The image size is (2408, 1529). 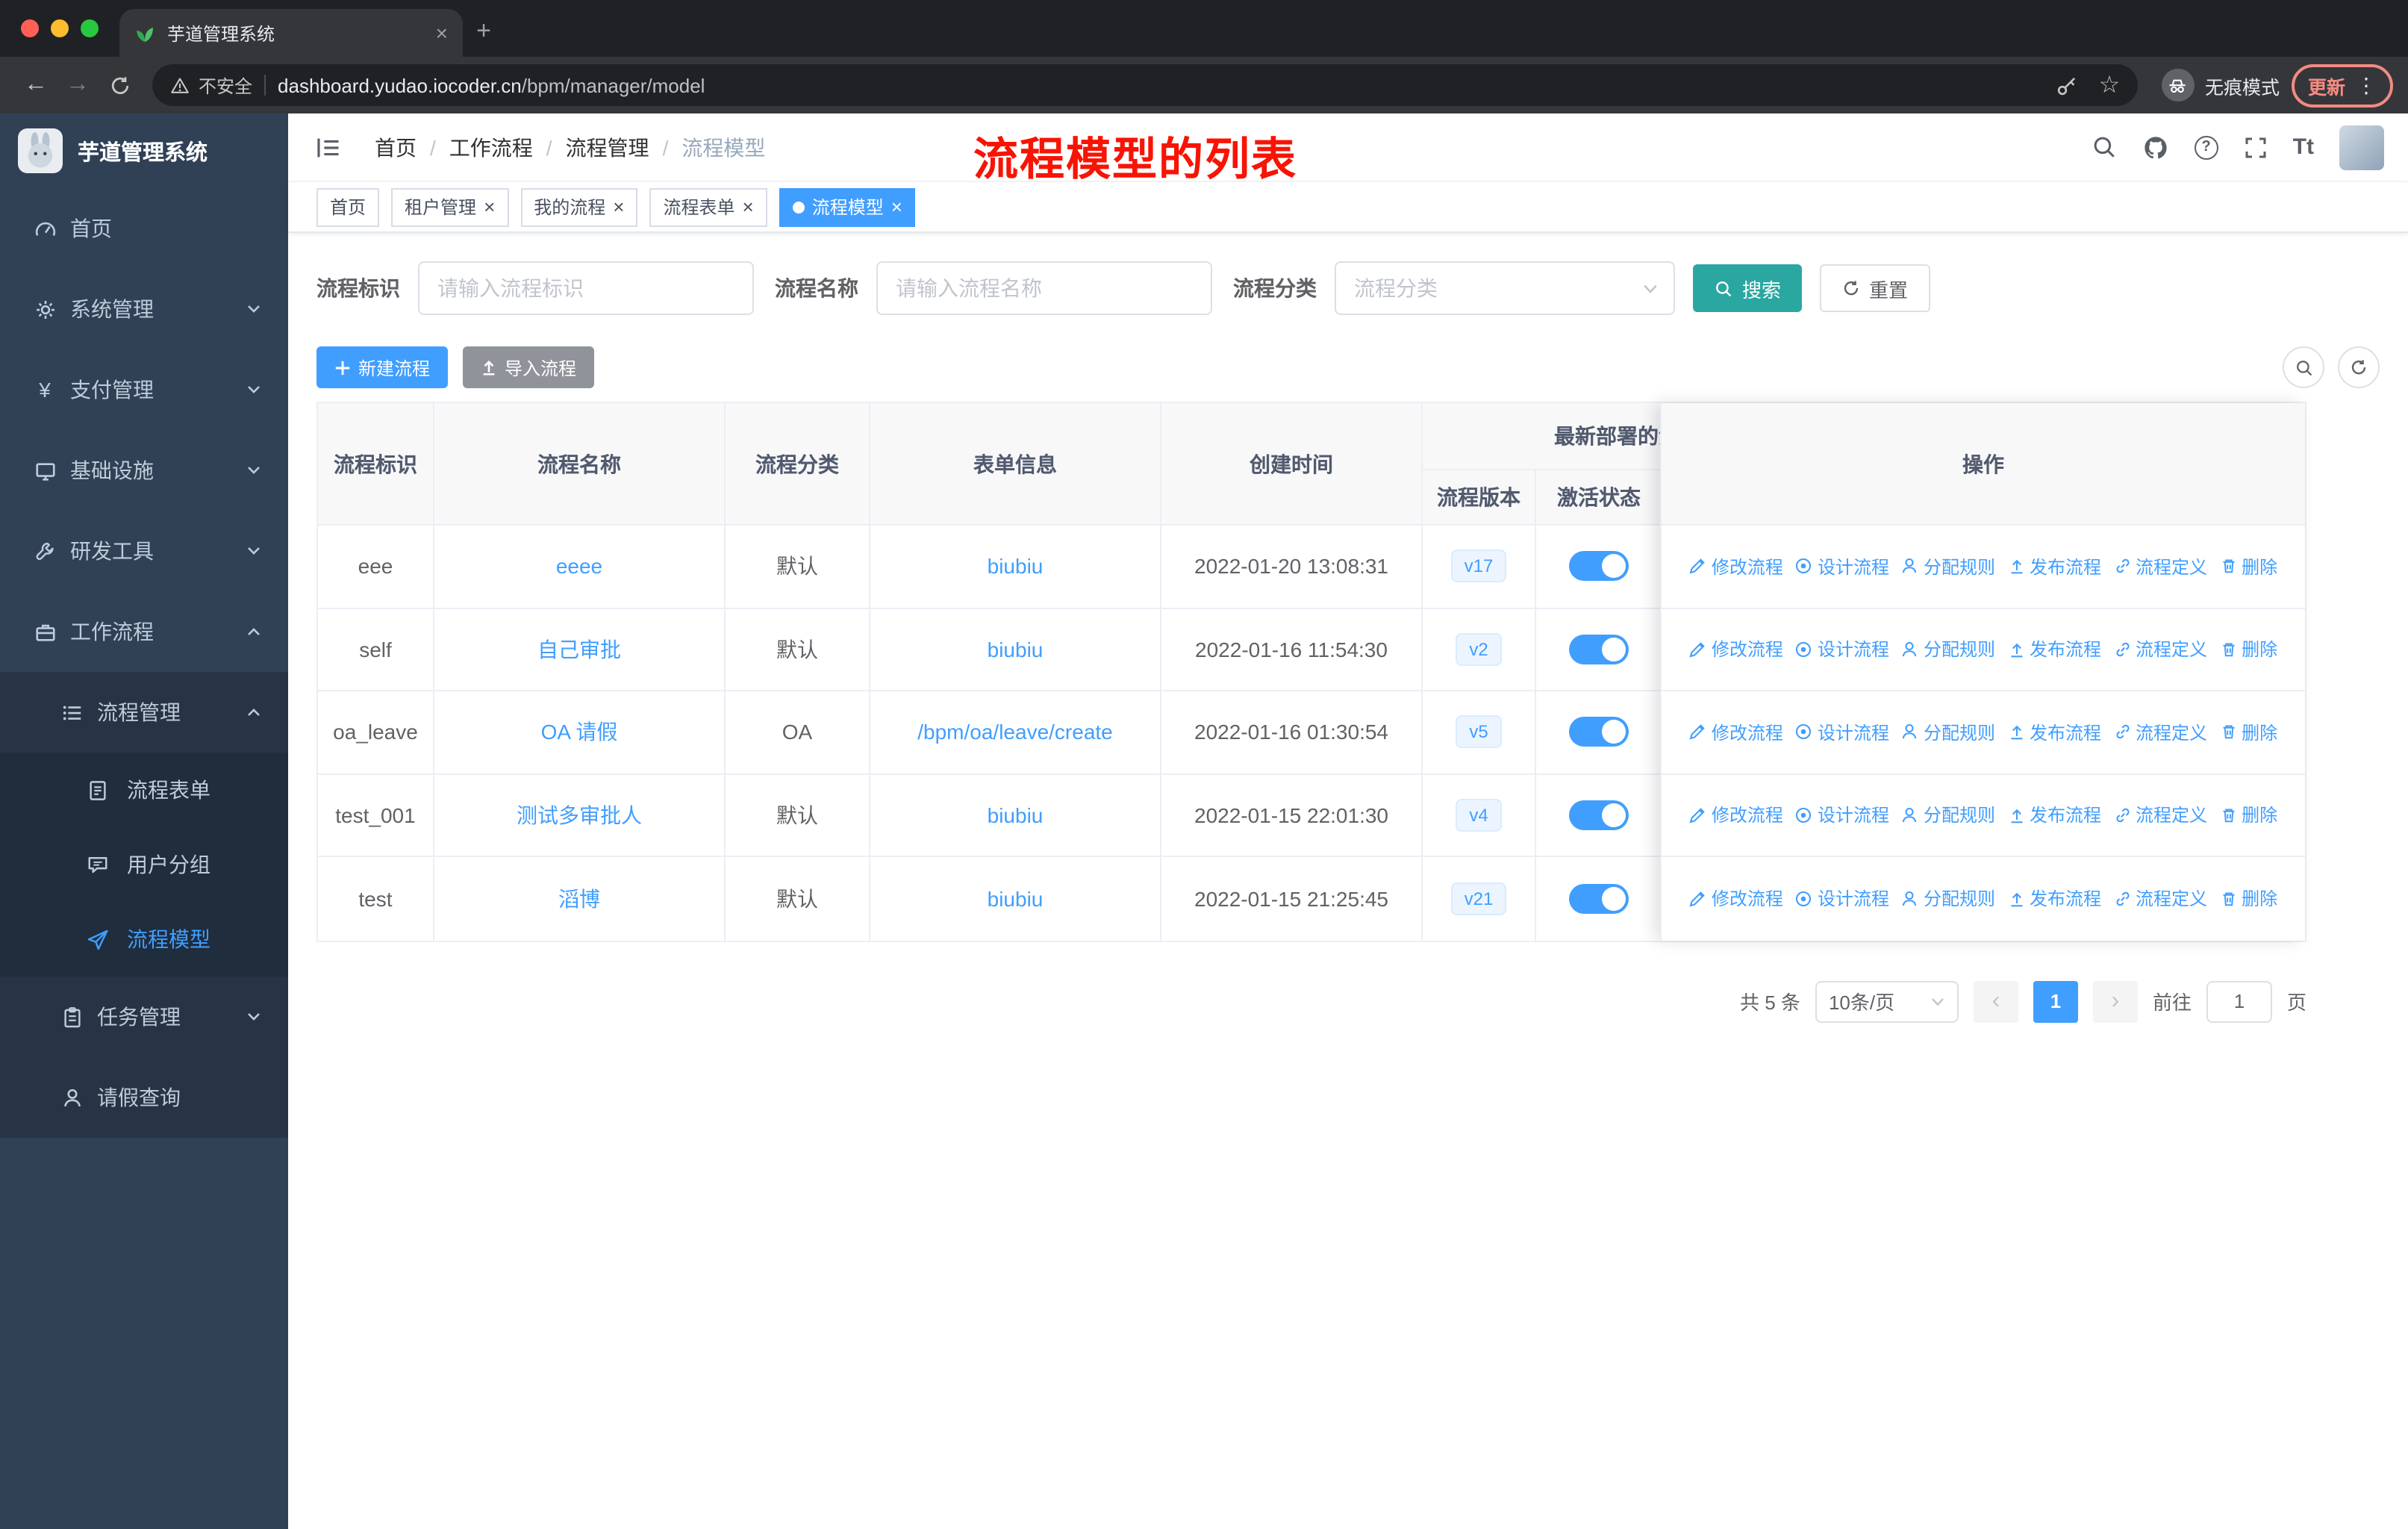 I want to click on form-info-link: /bpm/oa/leave/create, so click(x=1015, y=732).